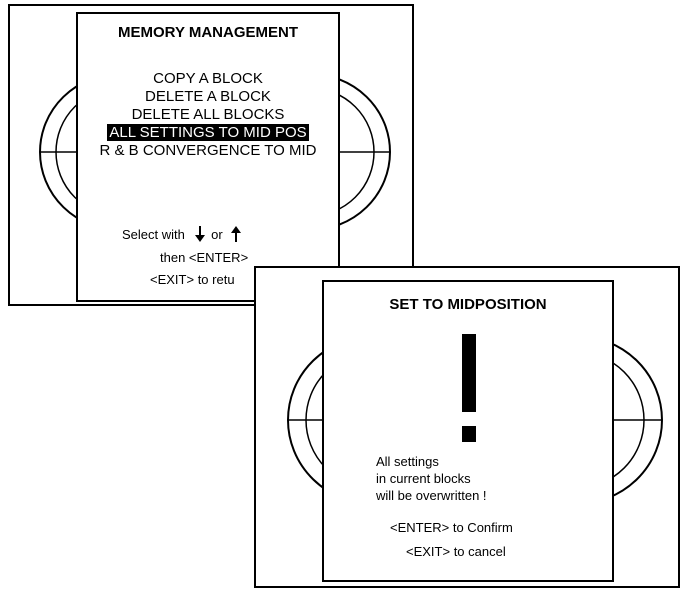 The height and width of the screenshot is (590, 680). Describe the element at coordinates (468, 304) in the screenshot. I see `dialog-title: SET TO MIDPOSITION` at that location.